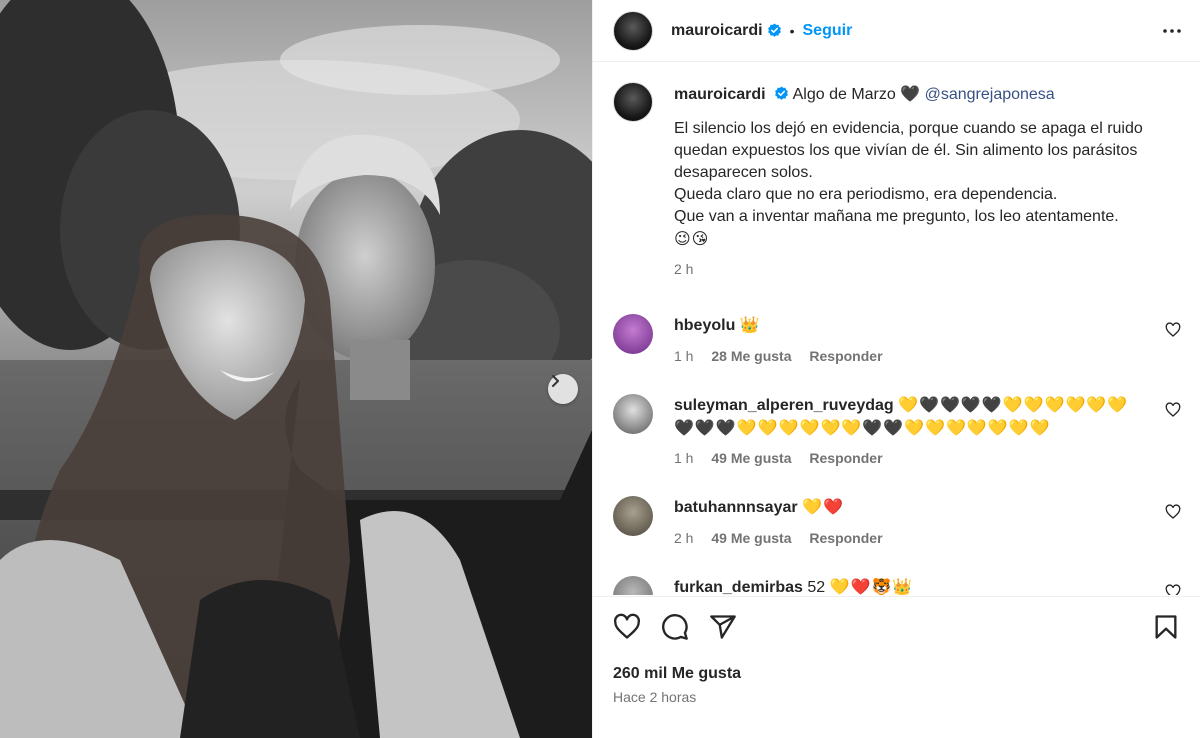 This screenshot has height=738, width=1200. I want to click on likes-count: 260 mil Me gusta, so click(677, 674).